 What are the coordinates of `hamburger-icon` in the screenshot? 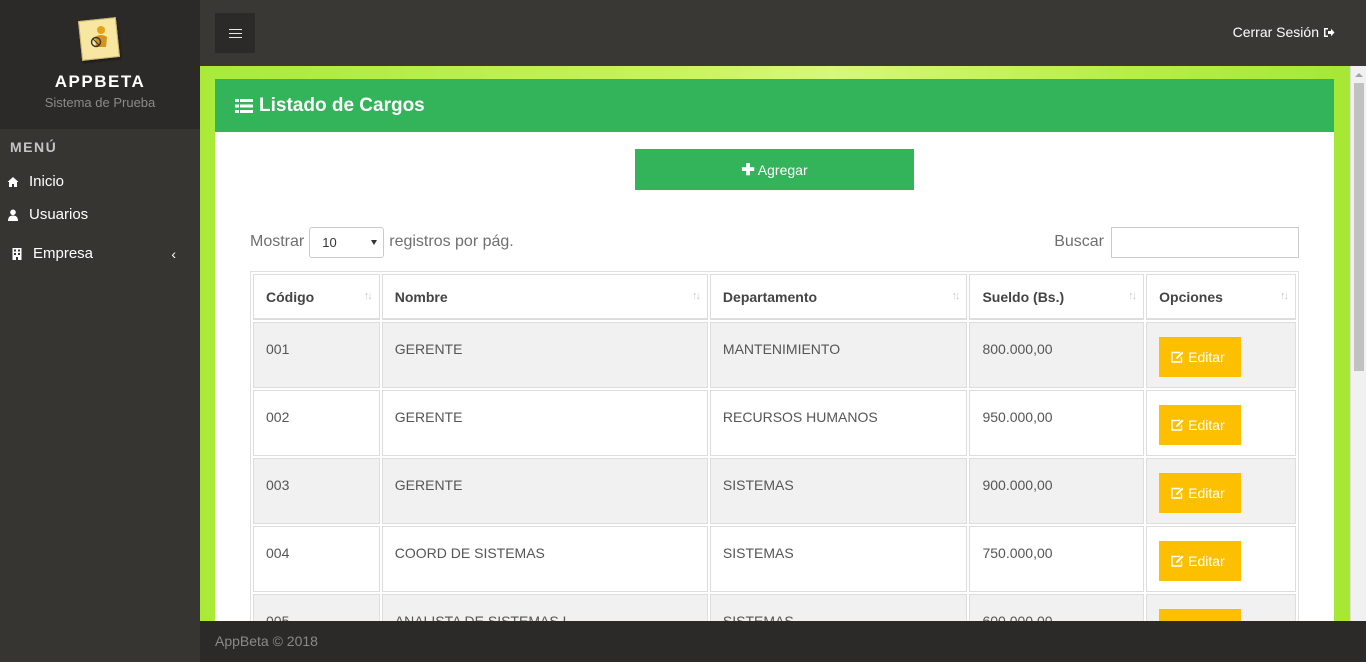 It's located at (235, 33).